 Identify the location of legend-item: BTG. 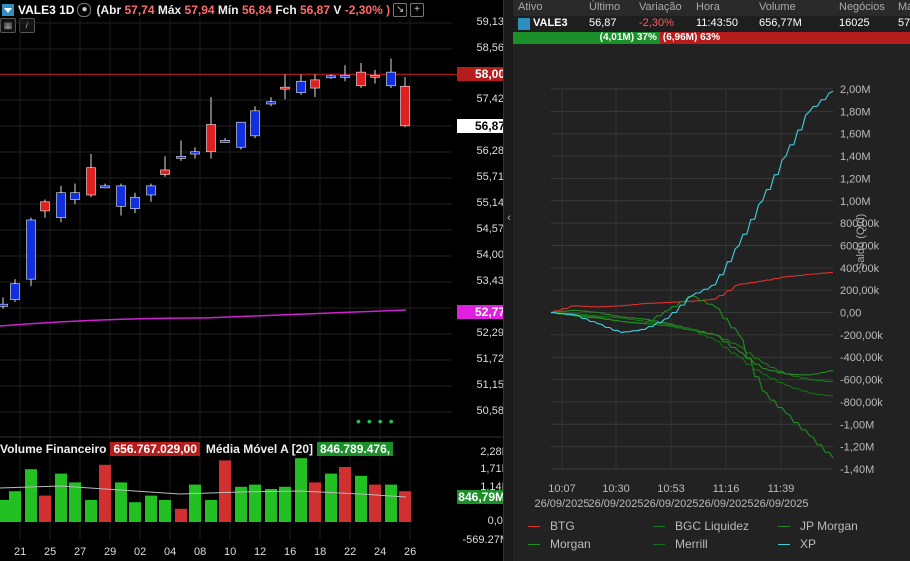
(551, 526).